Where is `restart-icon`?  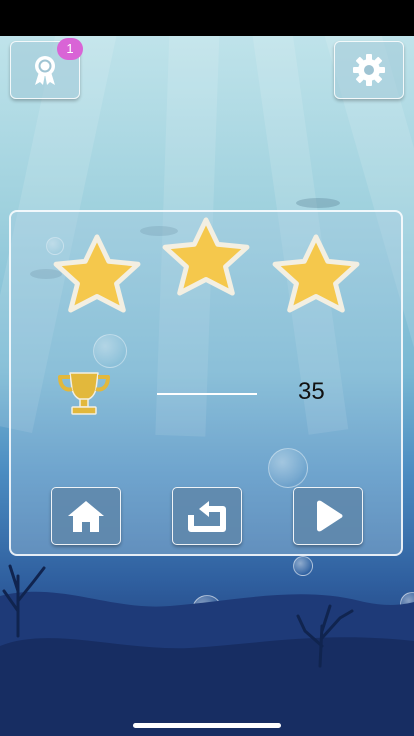
restart-icon is located at coordinates (207, 516).